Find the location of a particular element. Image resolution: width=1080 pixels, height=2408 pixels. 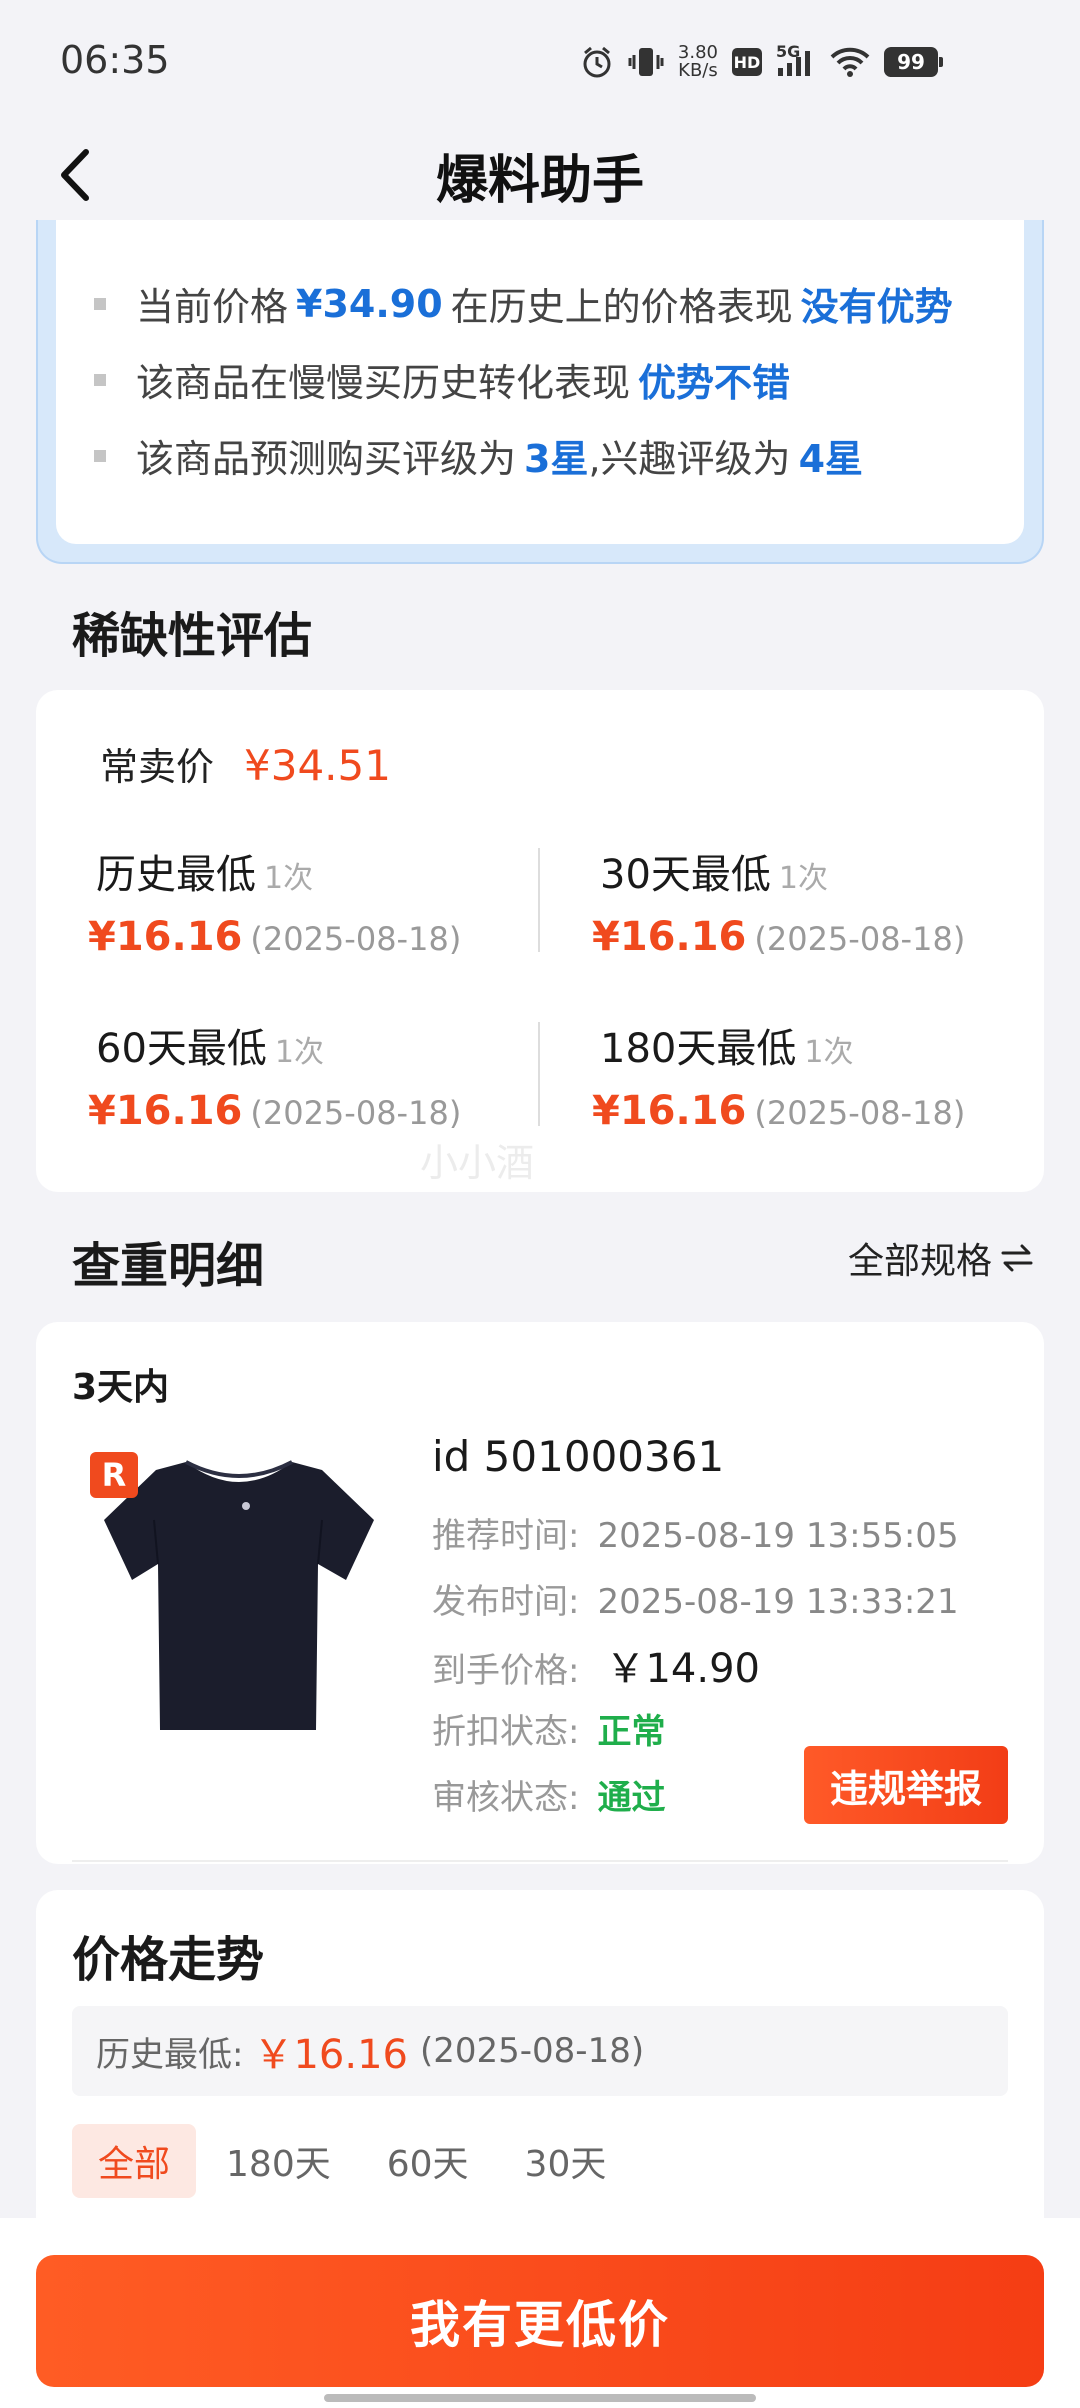

info-label: 推荐时间: is located at coordinates (506, 1536).